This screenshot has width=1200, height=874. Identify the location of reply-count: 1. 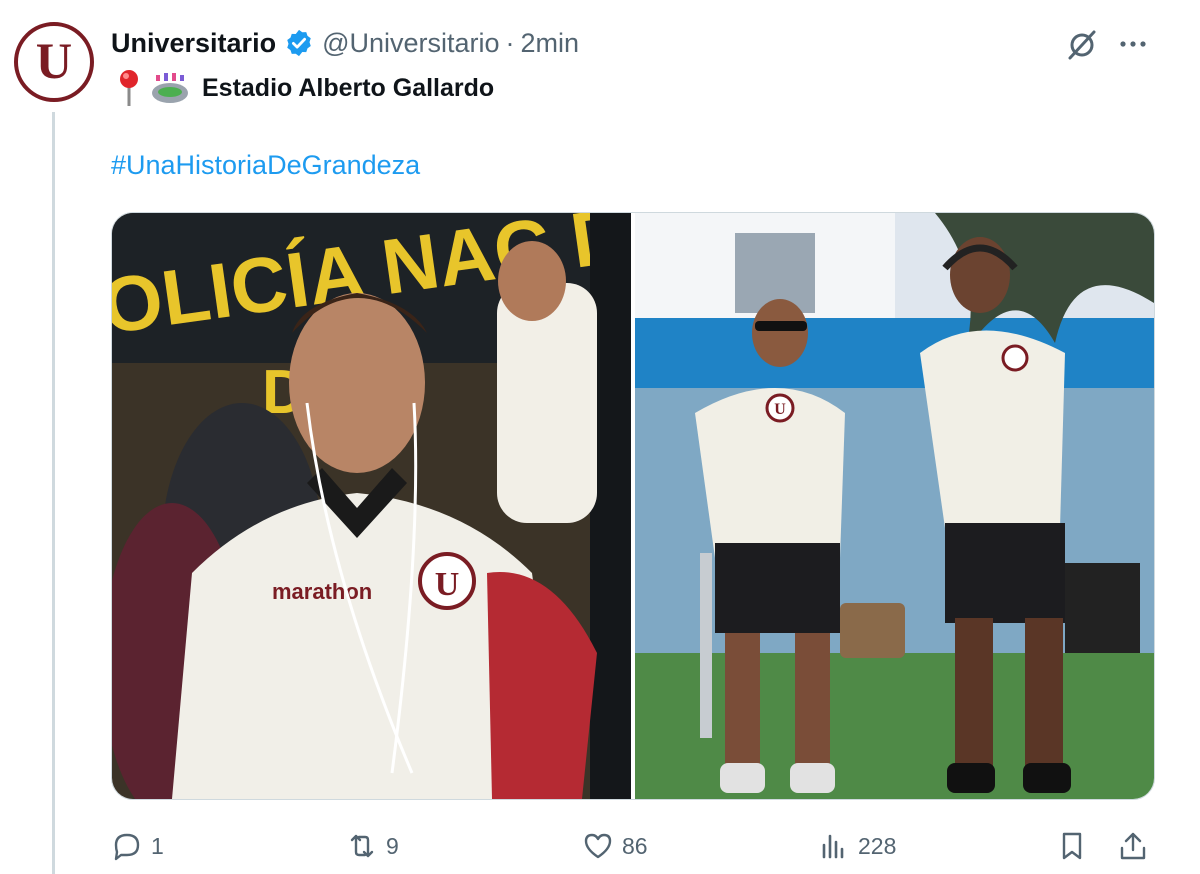
(157, 845).